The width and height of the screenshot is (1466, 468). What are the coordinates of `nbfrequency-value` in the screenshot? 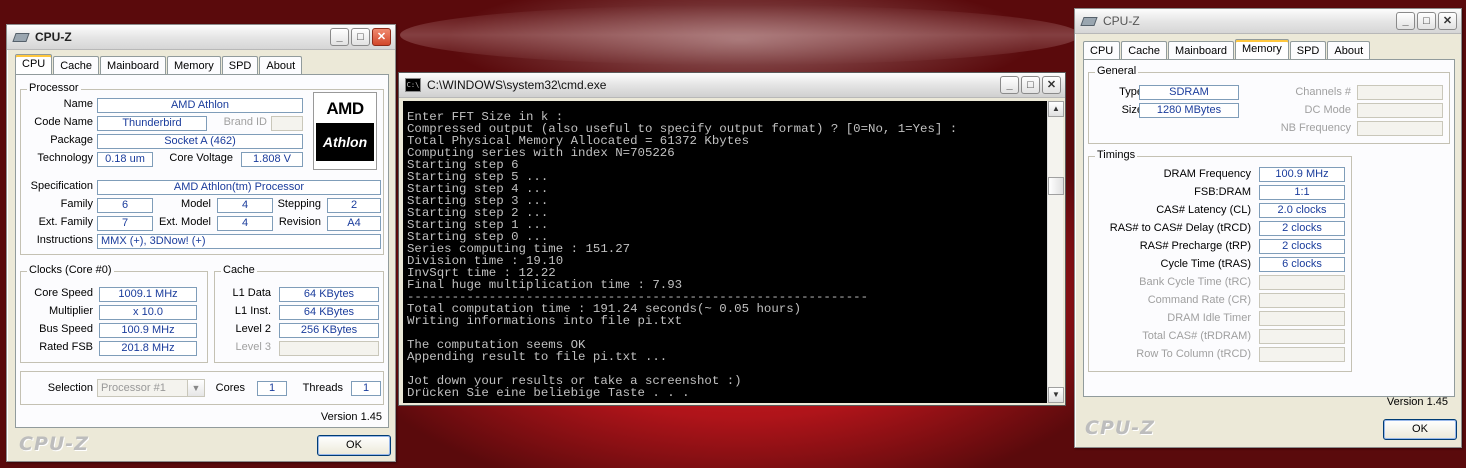 It's located at (1400, 128).